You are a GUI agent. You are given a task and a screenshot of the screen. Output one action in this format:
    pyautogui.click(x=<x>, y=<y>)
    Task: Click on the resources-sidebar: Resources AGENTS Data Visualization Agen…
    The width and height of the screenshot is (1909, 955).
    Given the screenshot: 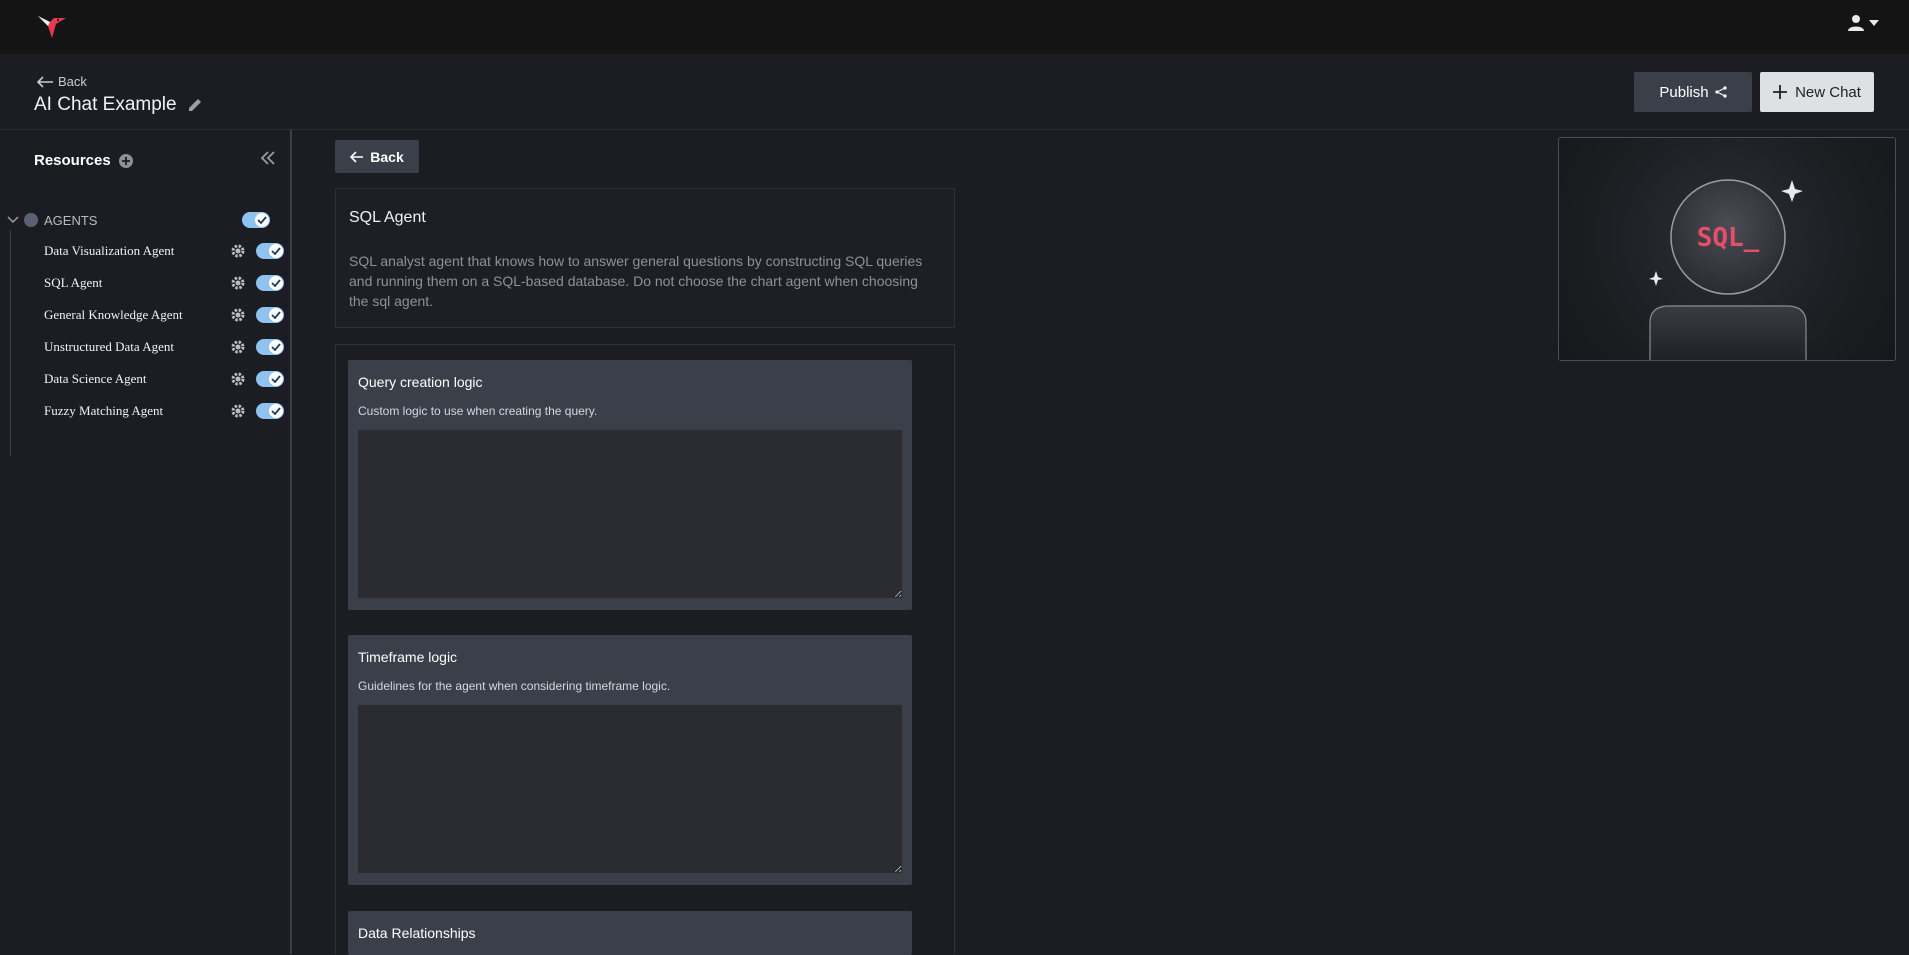 What is the action you would take?
    pyautogui.click(x=146, y=542)
    